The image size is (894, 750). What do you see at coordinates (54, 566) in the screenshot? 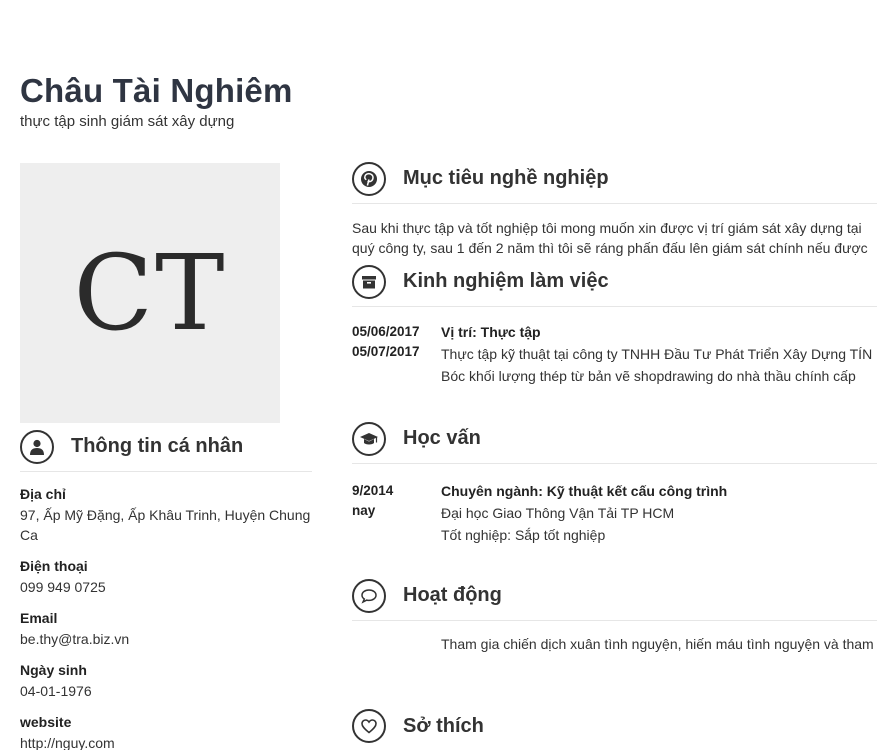
I see `info-label: Điện thoại` at bounding box center [54, 566].